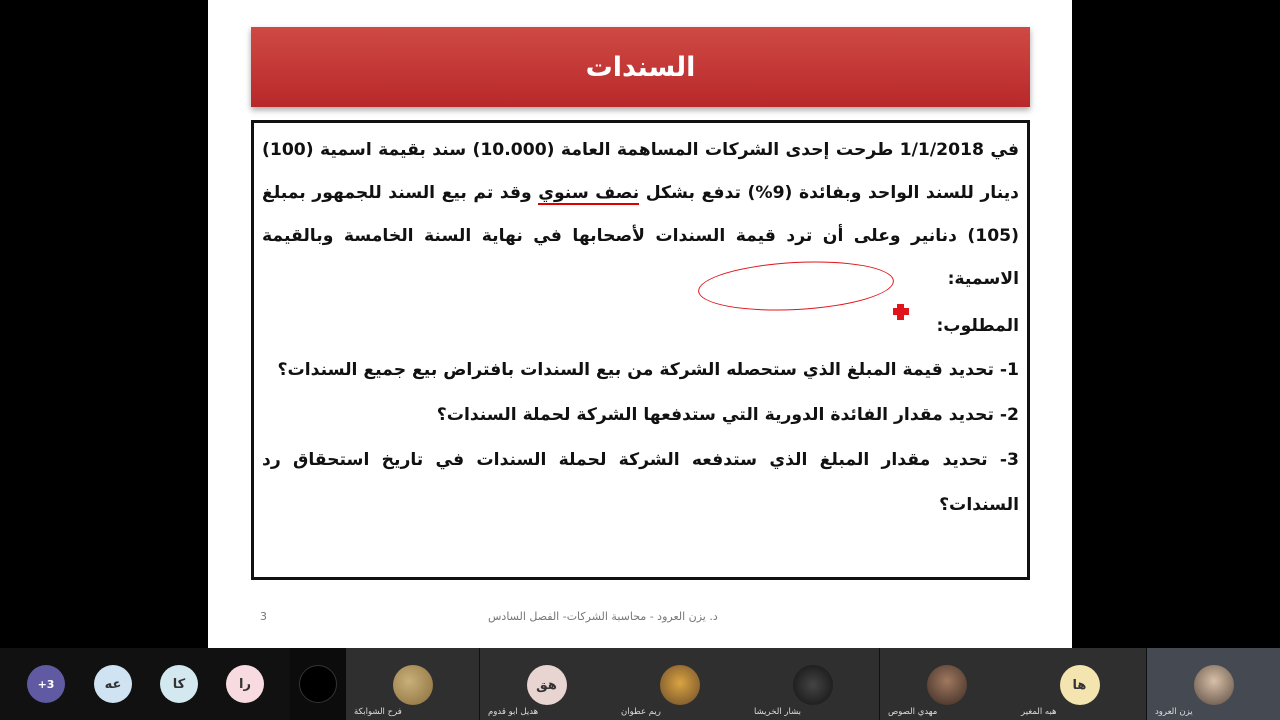  I want to click on more-participants-button: +3, so click(46, 684).